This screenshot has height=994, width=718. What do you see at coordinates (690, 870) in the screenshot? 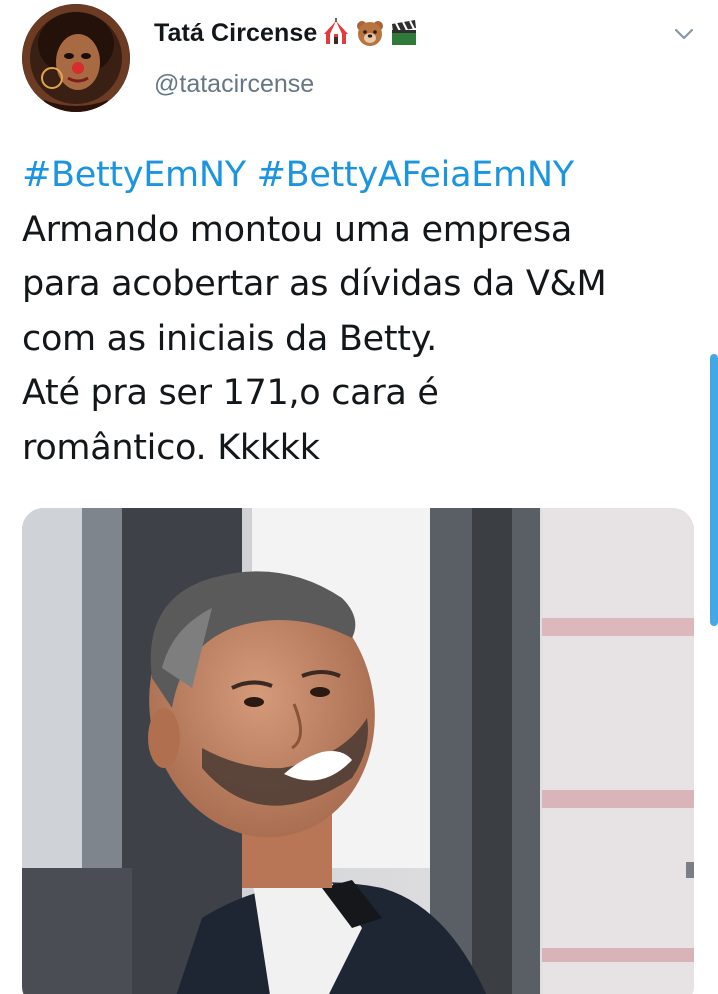
I see `scroll-indicator` at bounding box center [690, 870].